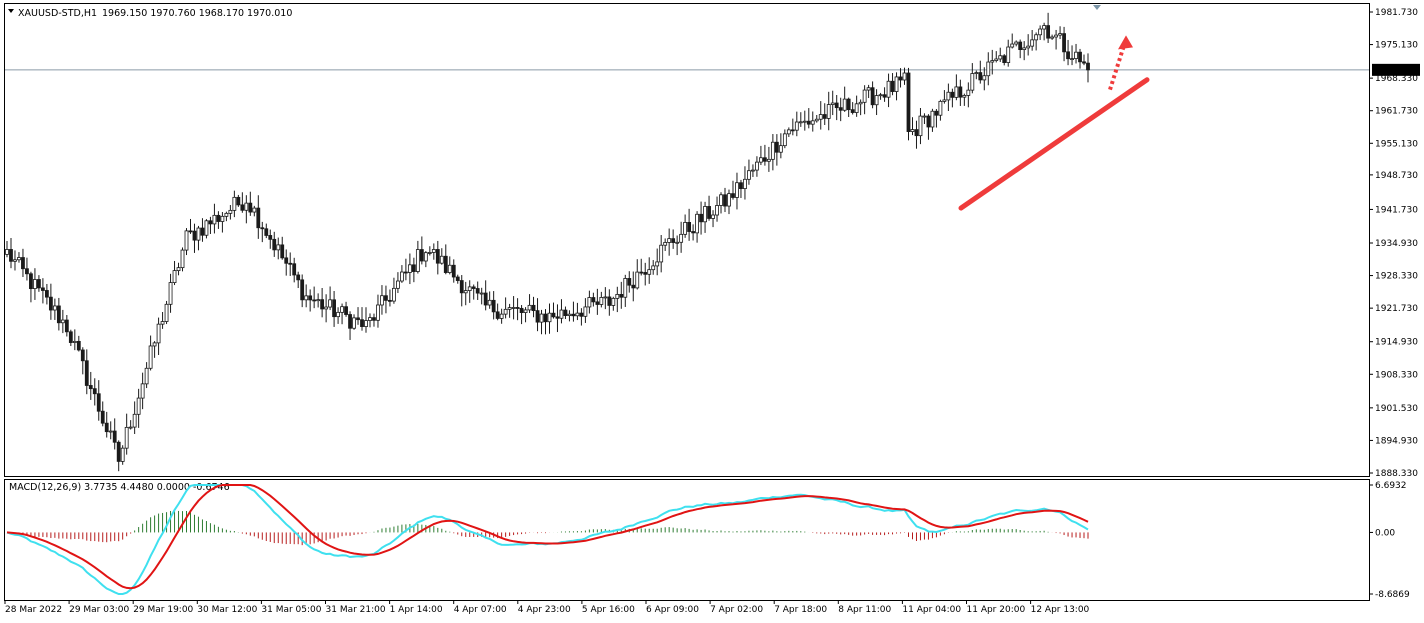 The height and width of the screenshot is (623, 1424). I want to click on time-tick-label: 8 Apr 11:00, so click(864, 610).